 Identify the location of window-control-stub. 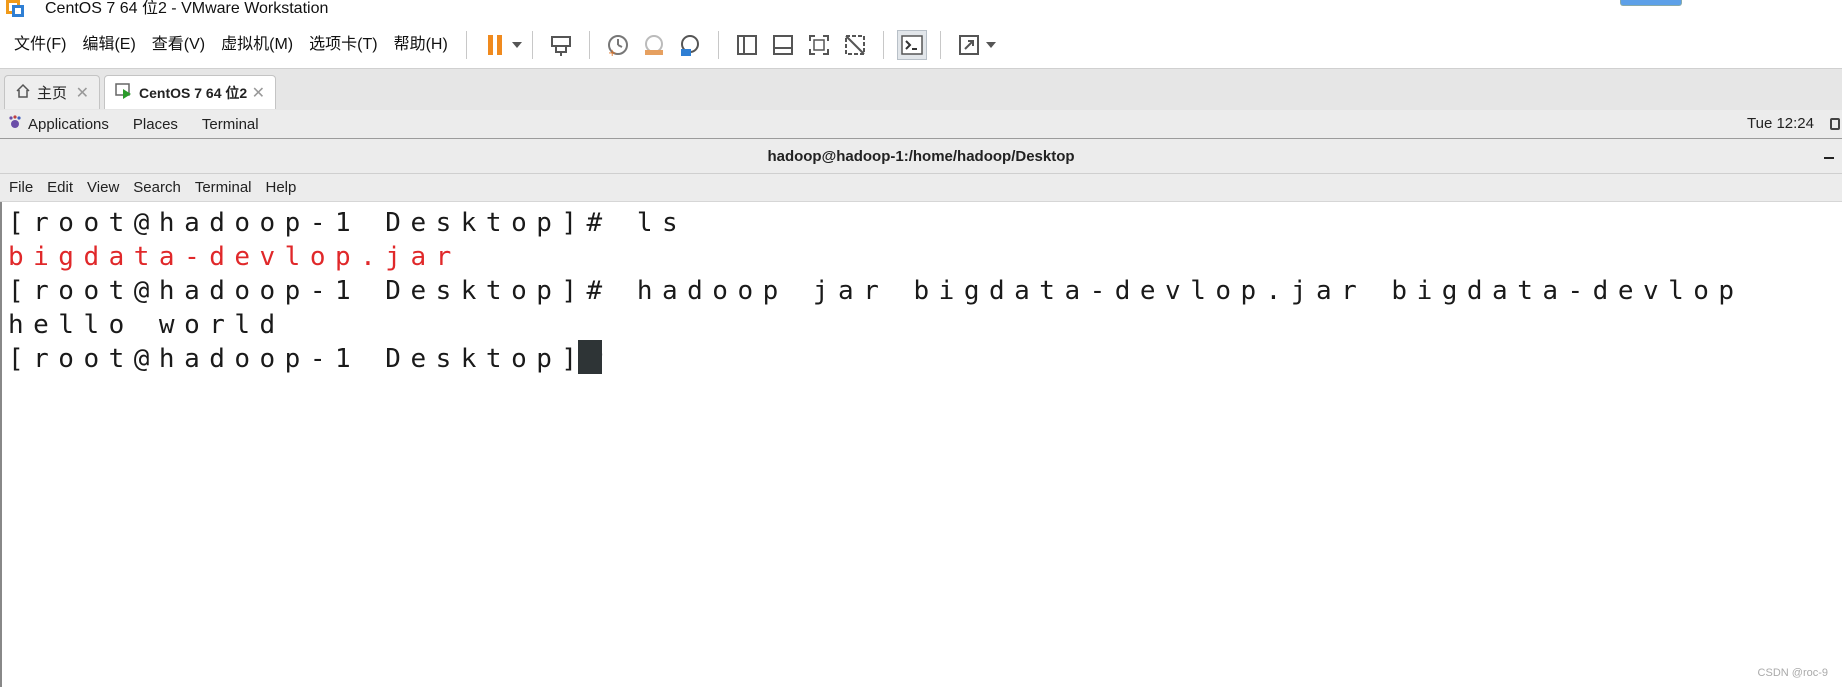
(1651, 3).